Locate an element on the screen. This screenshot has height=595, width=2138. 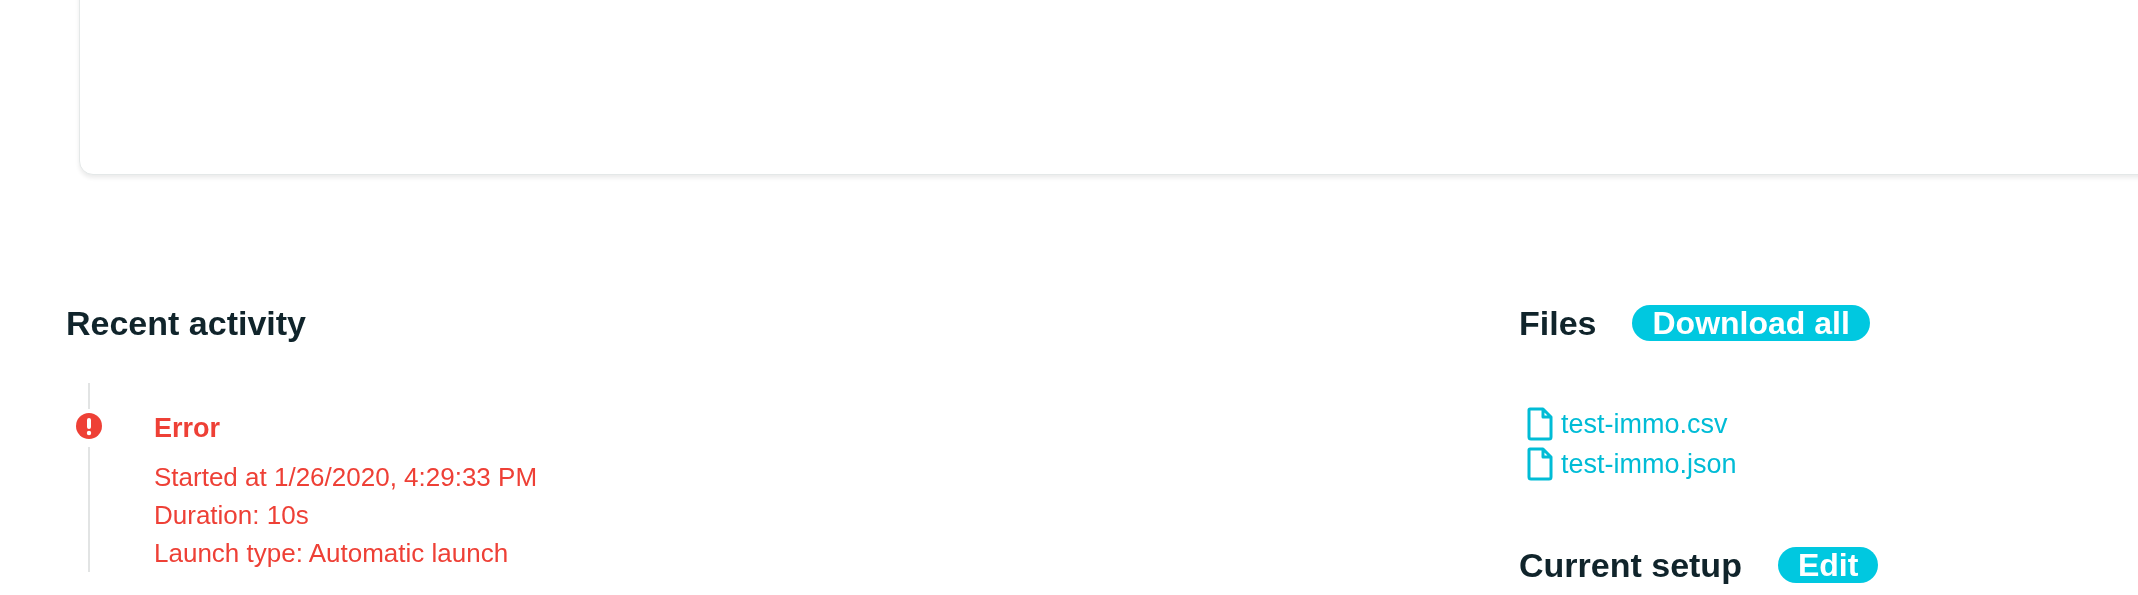
error-icon is located at coordinates (89, 426).